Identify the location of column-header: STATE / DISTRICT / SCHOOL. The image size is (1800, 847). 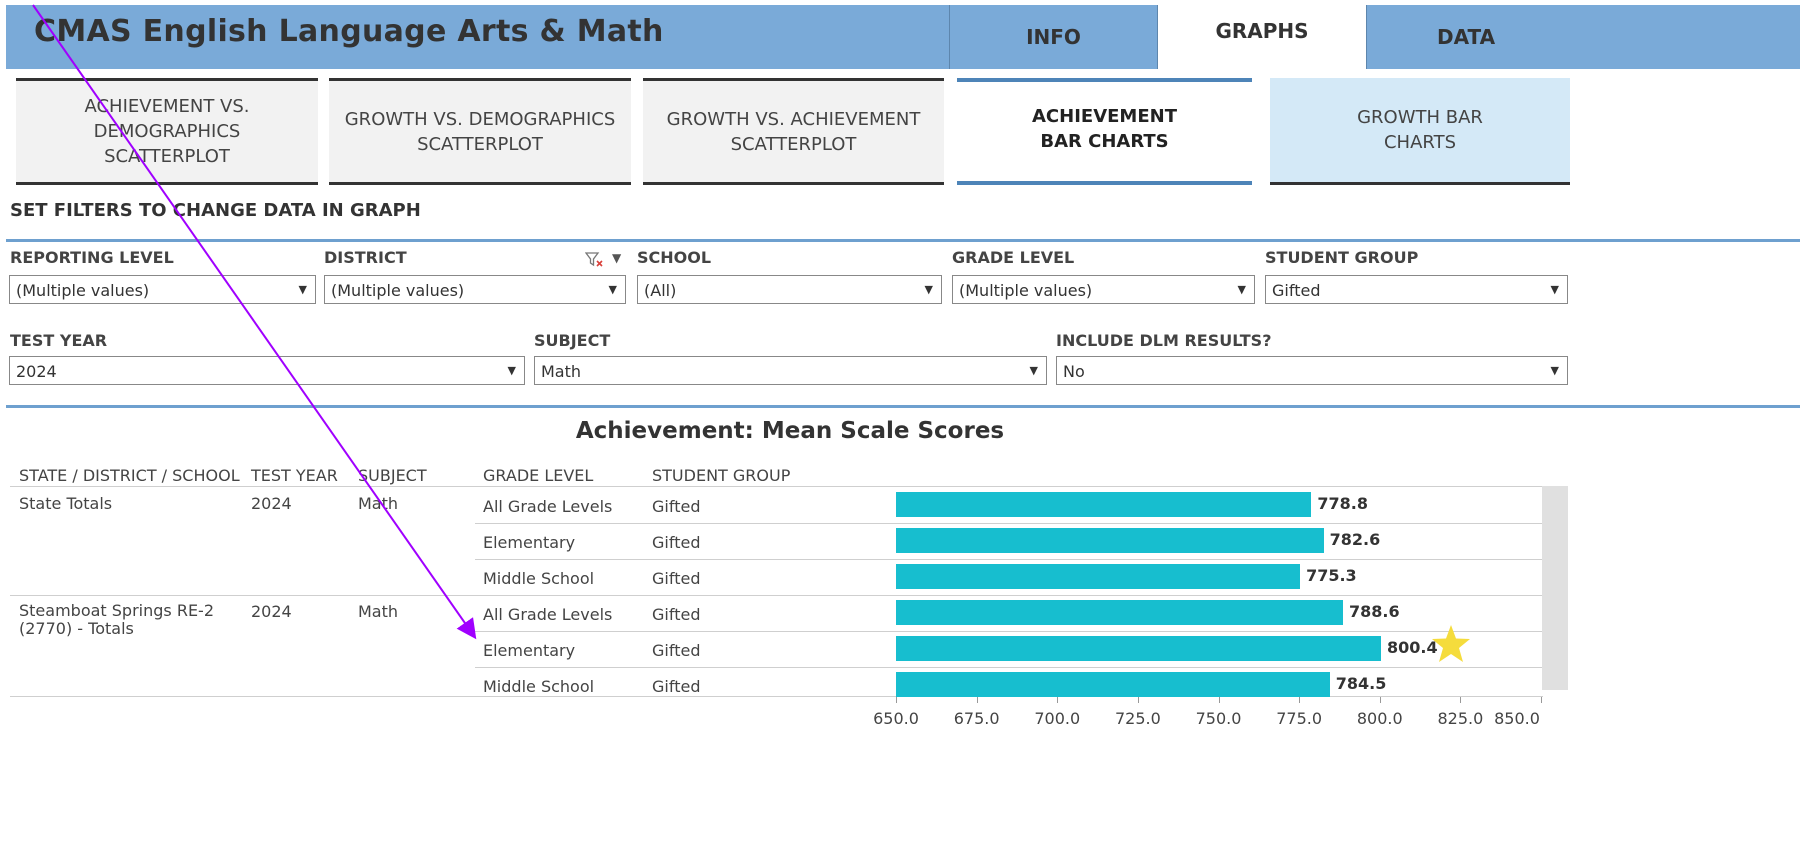
(129, 475).